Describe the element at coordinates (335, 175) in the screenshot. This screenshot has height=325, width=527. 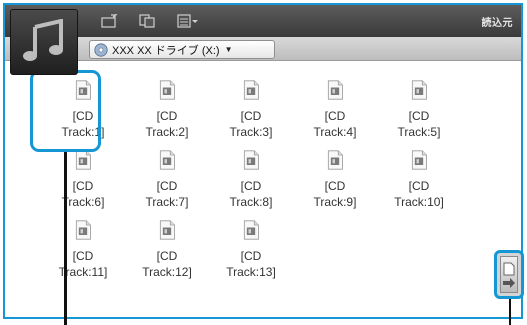
I see `track-item: [CD Track:9]` at that location.